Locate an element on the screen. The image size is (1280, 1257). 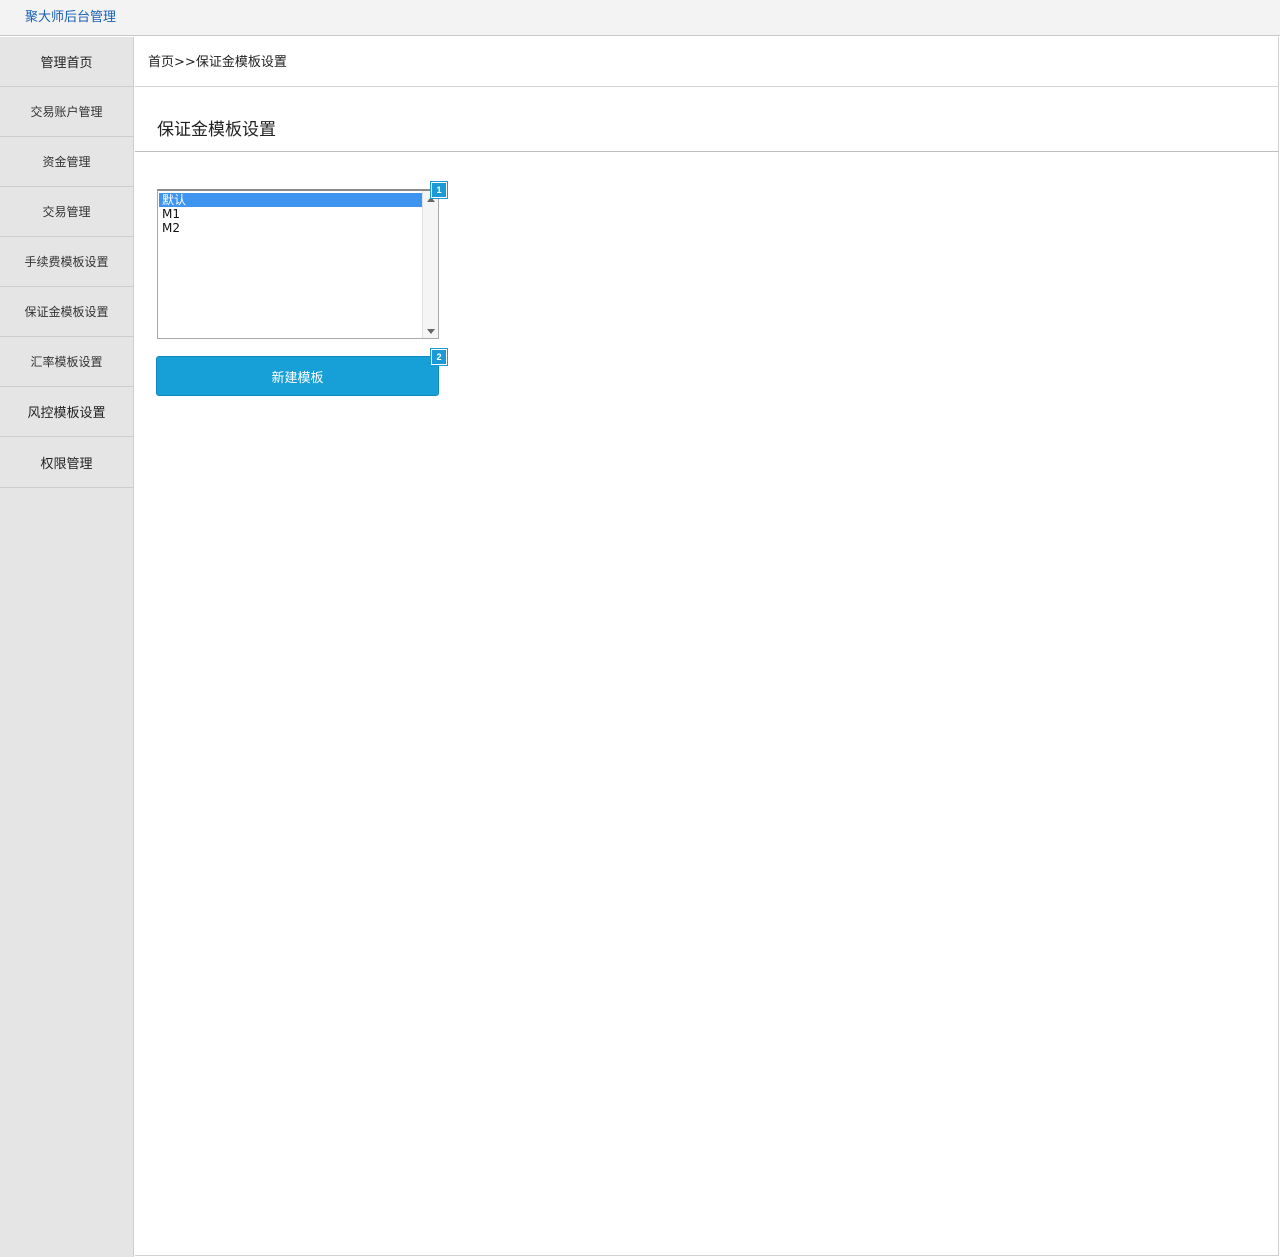
sidebar-item-home: 管理首页 is located at coordinates (66, 62).